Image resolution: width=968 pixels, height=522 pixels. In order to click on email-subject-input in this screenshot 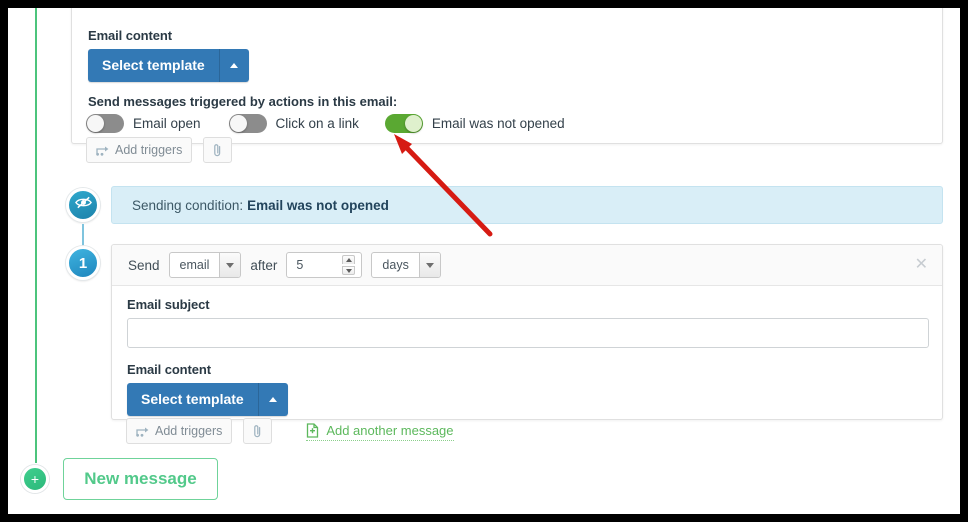, I will do `click(528, 333)`.